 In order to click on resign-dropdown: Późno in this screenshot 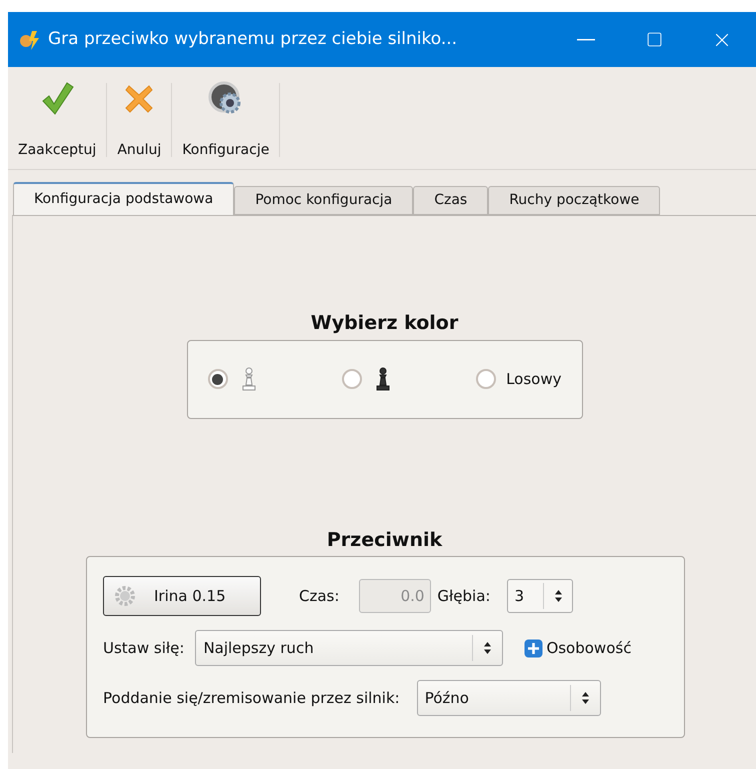, I will do `click(508, 698)`.